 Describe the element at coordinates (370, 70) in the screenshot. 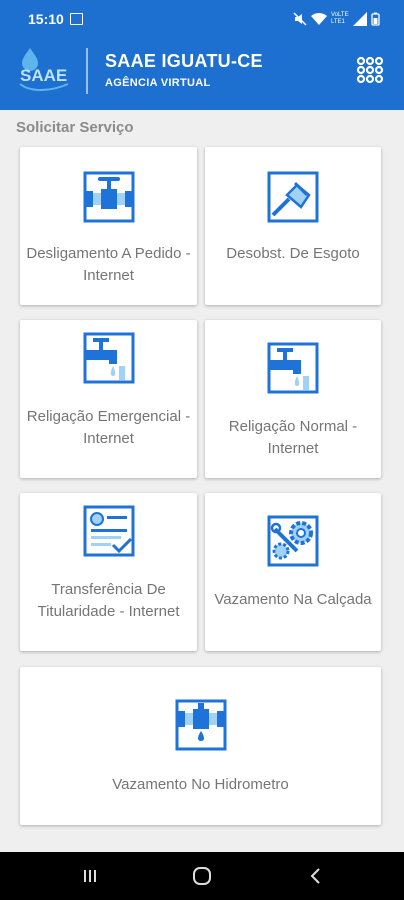

I see `apps-grid-icon` at that location.